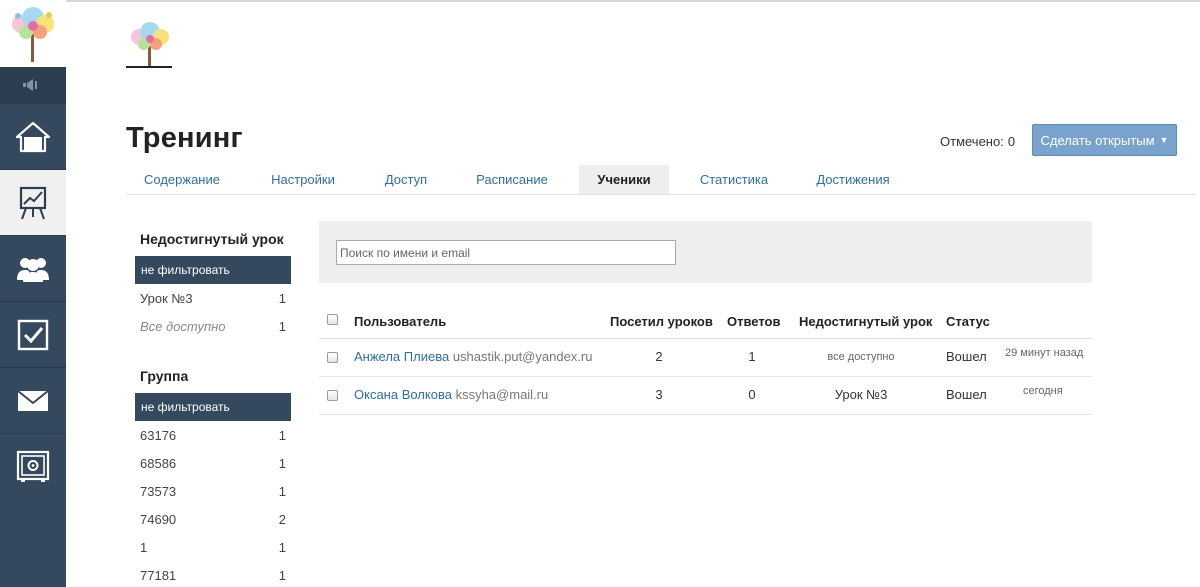 The image size is (1200, 587). I want to click on users-icon, so click(33, 269).